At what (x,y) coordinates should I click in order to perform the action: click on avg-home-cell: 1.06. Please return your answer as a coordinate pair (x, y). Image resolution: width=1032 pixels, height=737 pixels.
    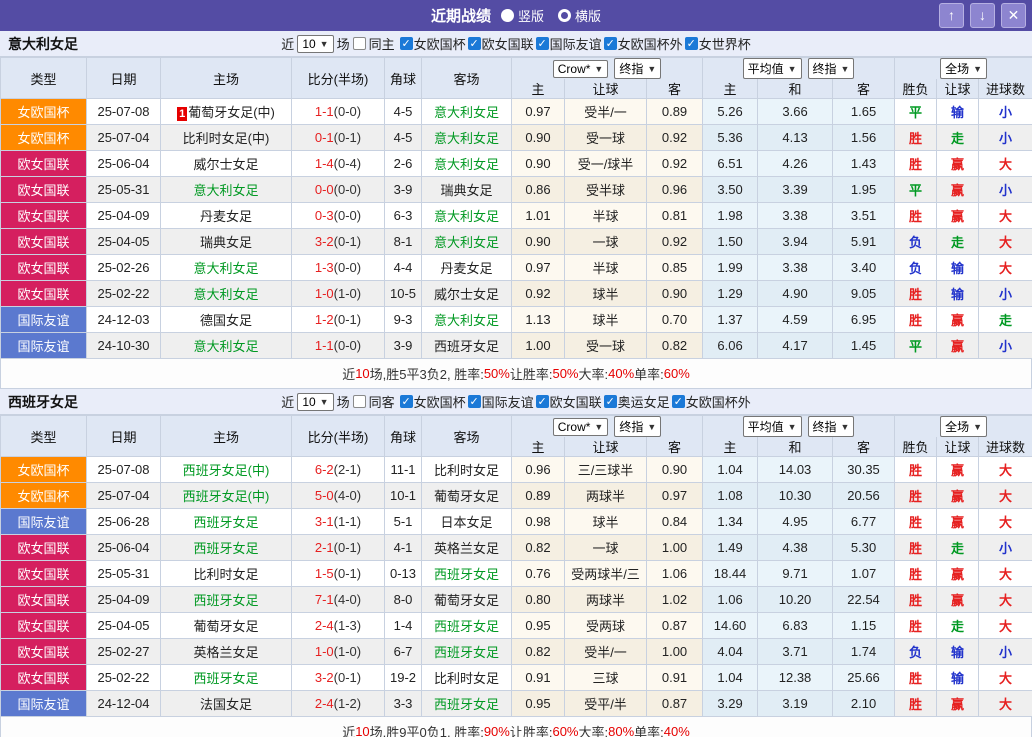
    Looking at the image, I should click on (730, 599).